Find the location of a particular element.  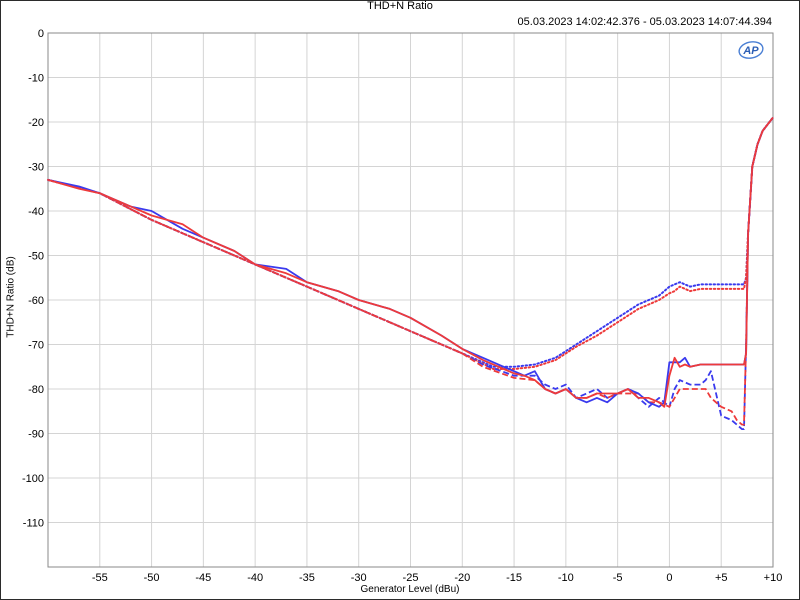

x-tick-label: 0 is located at coordinates (669, 578).